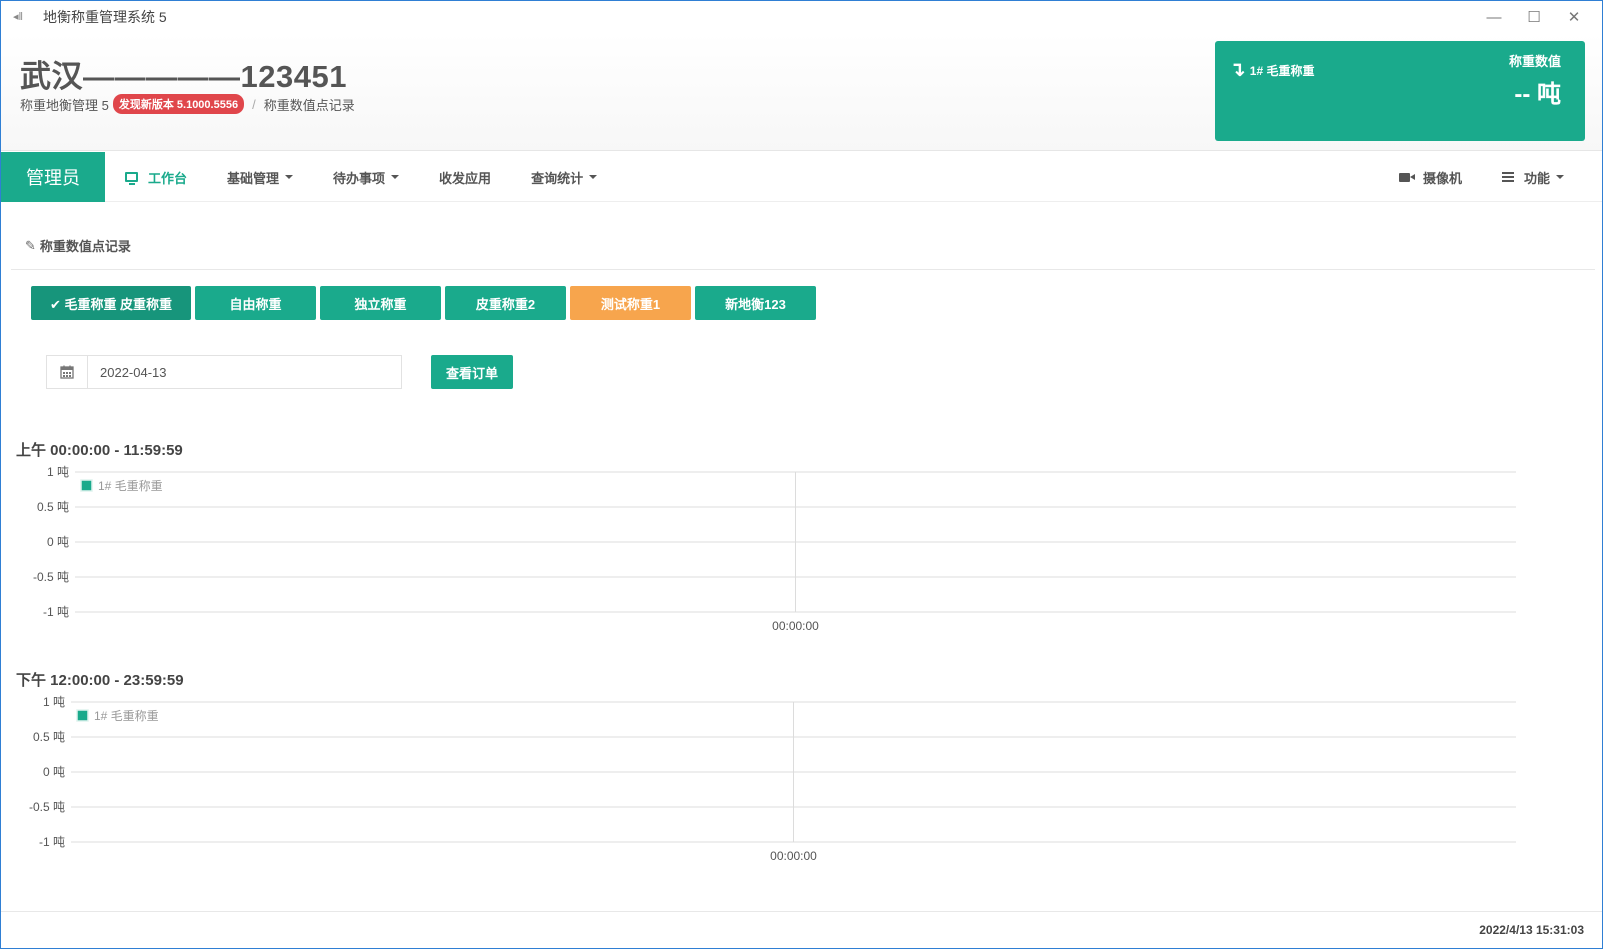 This screenshot has width=1603, height=949. I want to click on new-version-badge: 发现新版本 5.1000.5556, so click(178, 104).